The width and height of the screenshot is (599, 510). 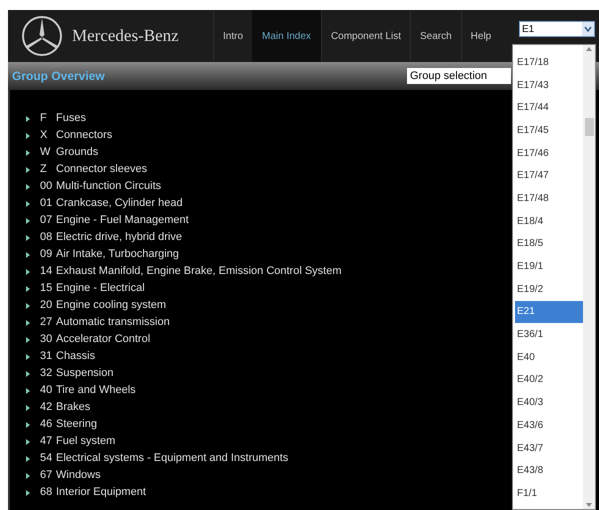 What do you see at coordinates (47, 442) in the screenshot?
I see `group-code: 47` at bounding box center [47, 442].